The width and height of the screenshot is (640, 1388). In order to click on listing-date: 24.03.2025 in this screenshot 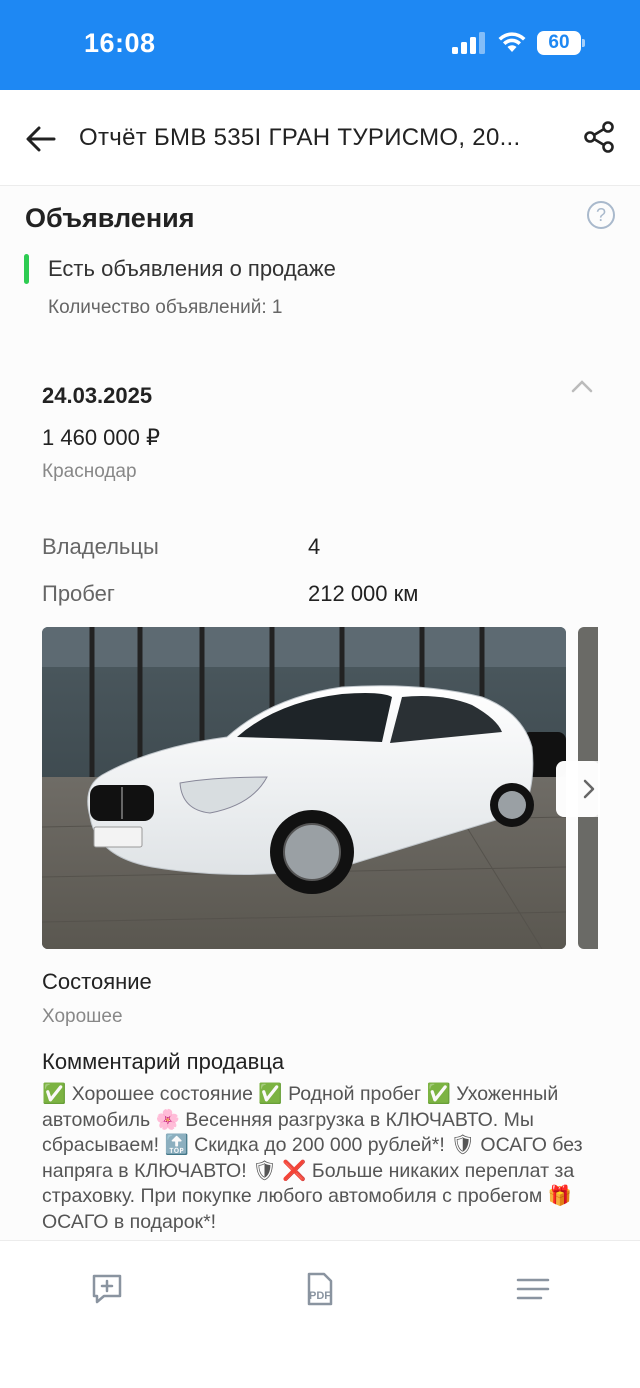, I will do `click(97, 395)`.